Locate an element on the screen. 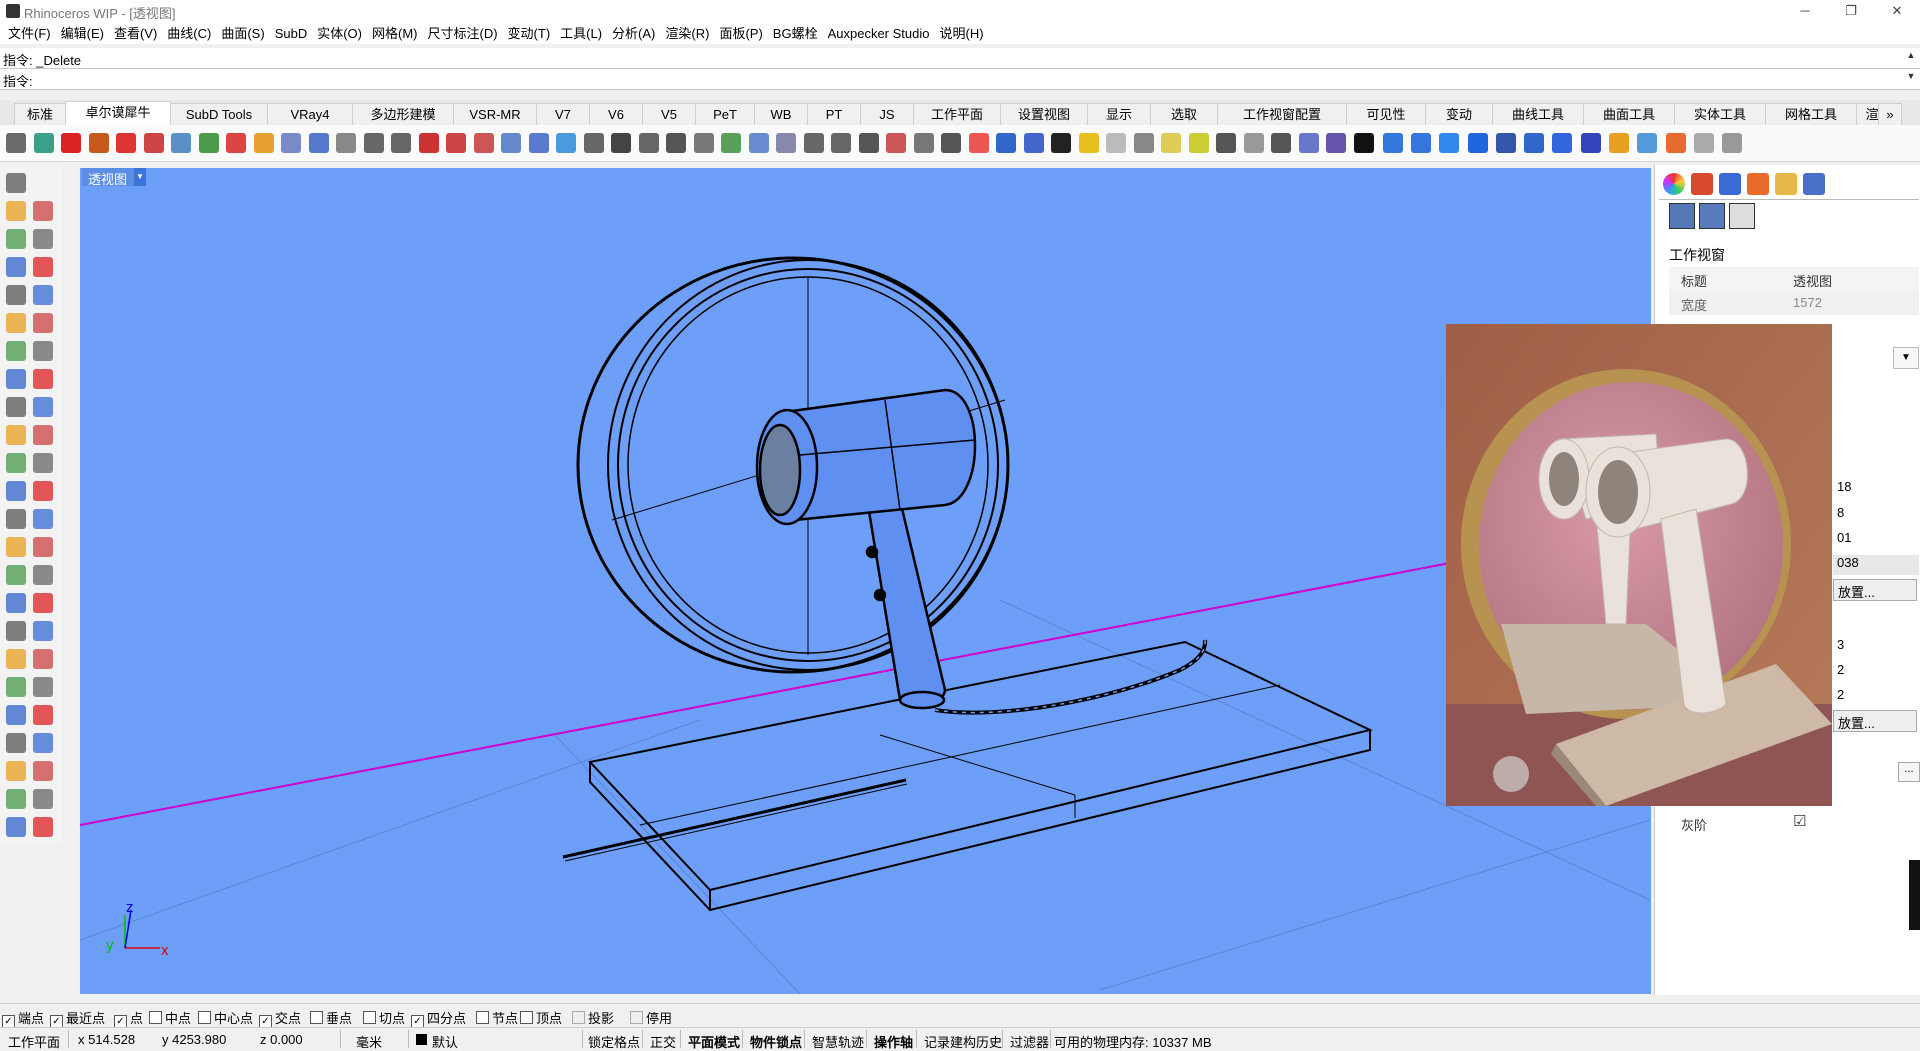 The image size is (1920, 1051). viewport-tab: 透视图 ▼ is located at coordinates (114, 177).